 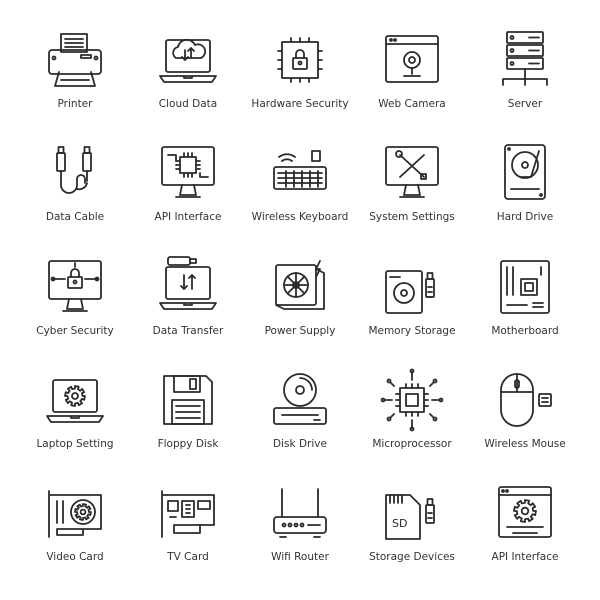 What do you see at coordinates (188, 557) in the screenshot?
I see `icon-label: TV Card` at bounding box center [188, 557].